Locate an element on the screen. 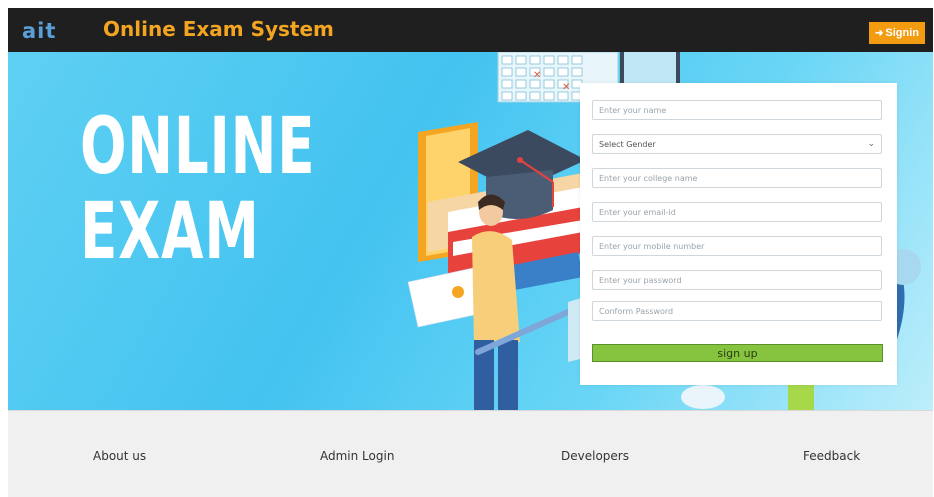 Image resolution: width=934 pixels, height=497 pixels. footer-link-developers: Developers is located at coordinates (595, 456).